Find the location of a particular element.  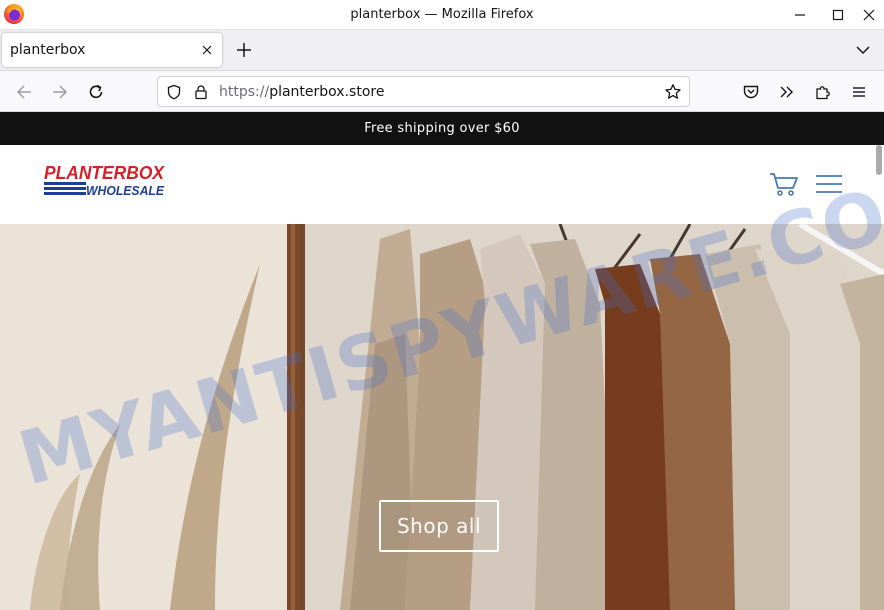

menu-icon is located at coordinates (829, 184).